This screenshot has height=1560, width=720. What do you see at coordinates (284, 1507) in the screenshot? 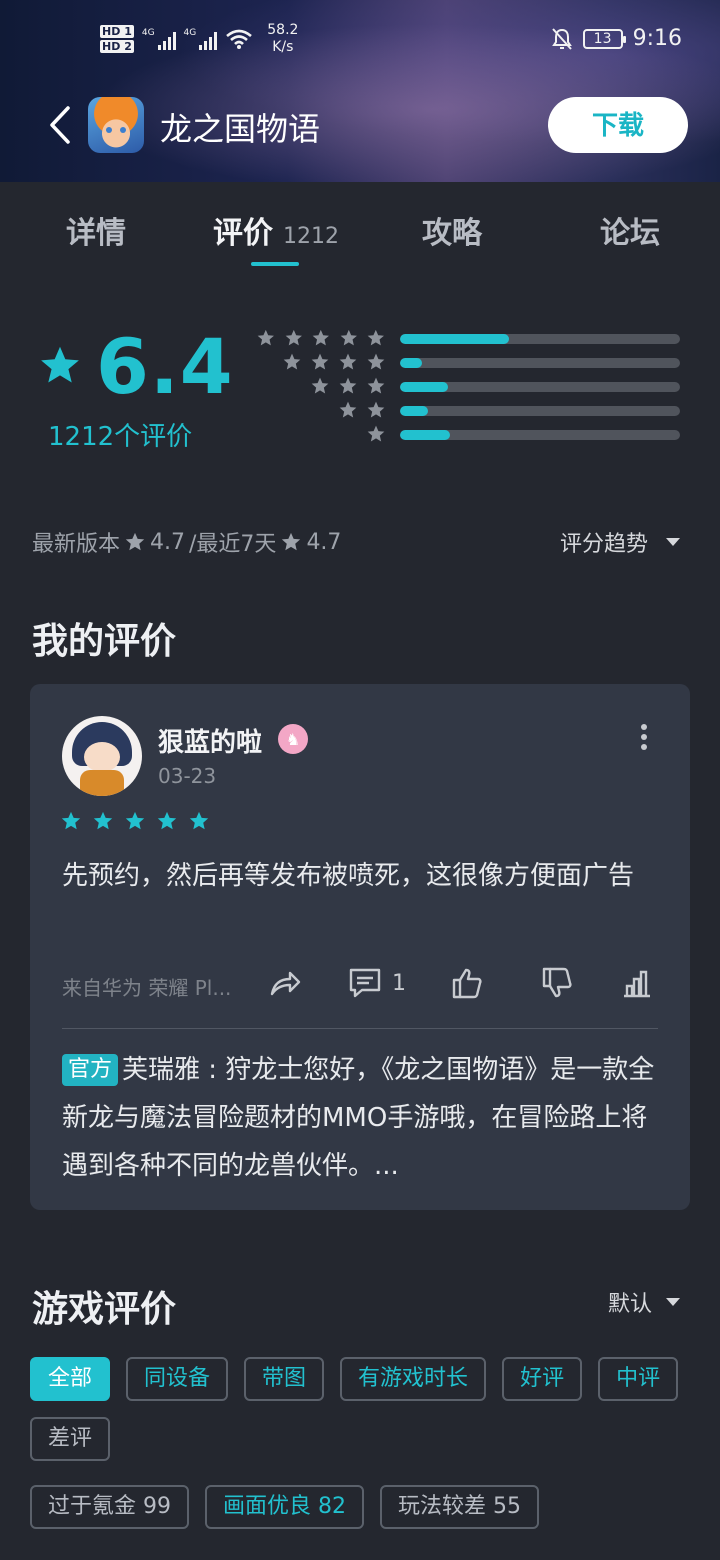
I see `tag-chip-1: 画面优良 82` at bounding box center [284, 1507].